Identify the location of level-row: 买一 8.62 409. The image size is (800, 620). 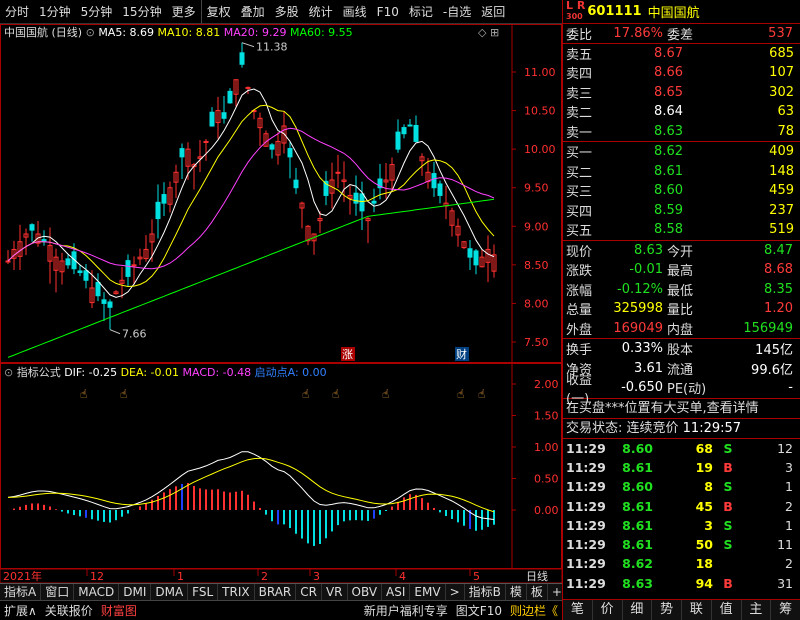
(681, 152).